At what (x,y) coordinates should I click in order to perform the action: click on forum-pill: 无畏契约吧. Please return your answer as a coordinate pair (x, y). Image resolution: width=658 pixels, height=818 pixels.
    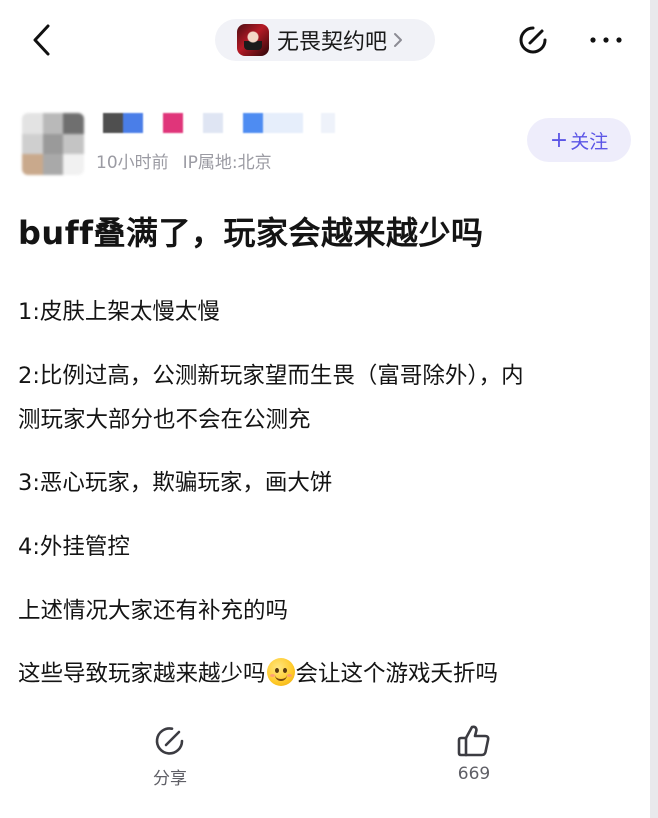
    Looking at the image, I should click on (325, 40).